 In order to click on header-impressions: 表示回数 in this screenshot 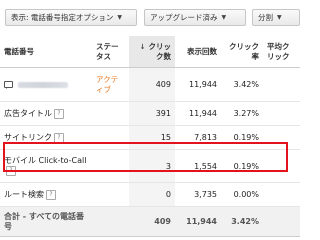, I will do `click(198, 52)`.